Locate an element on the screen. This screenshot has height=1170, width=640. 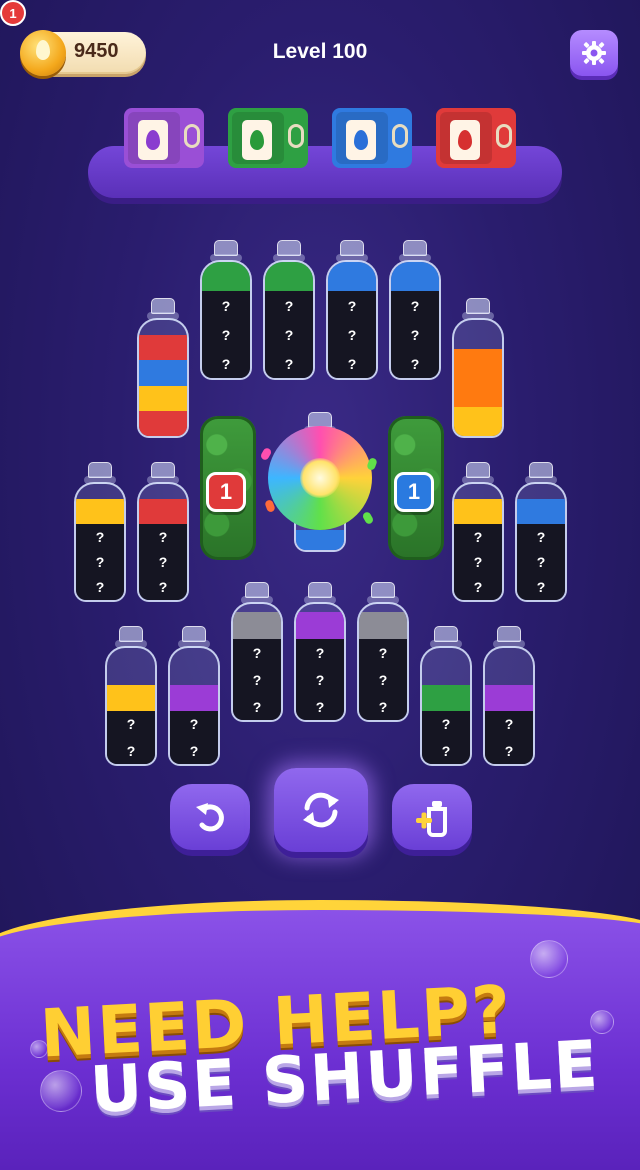
shuffle-icon is located at coordinates (321, 810).